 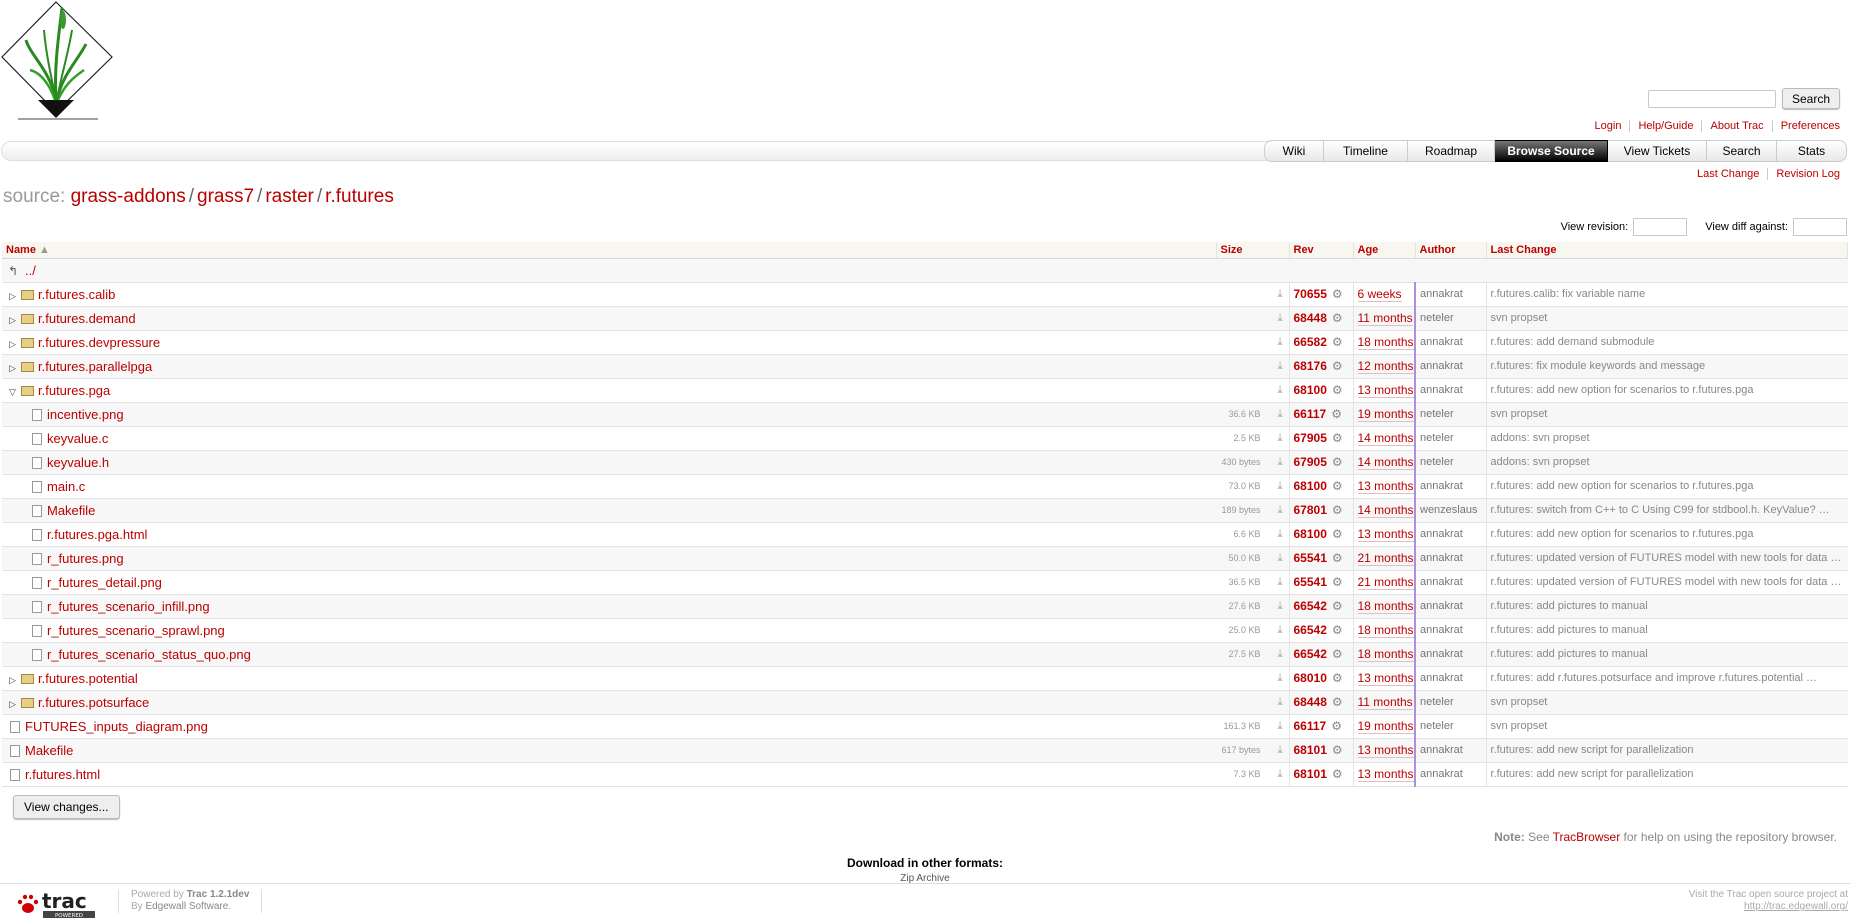 What do you see at coordinates (15, 392) in the screenshot?
I see `triangle-down-icon: ▽` at bounding box center [15, 392].